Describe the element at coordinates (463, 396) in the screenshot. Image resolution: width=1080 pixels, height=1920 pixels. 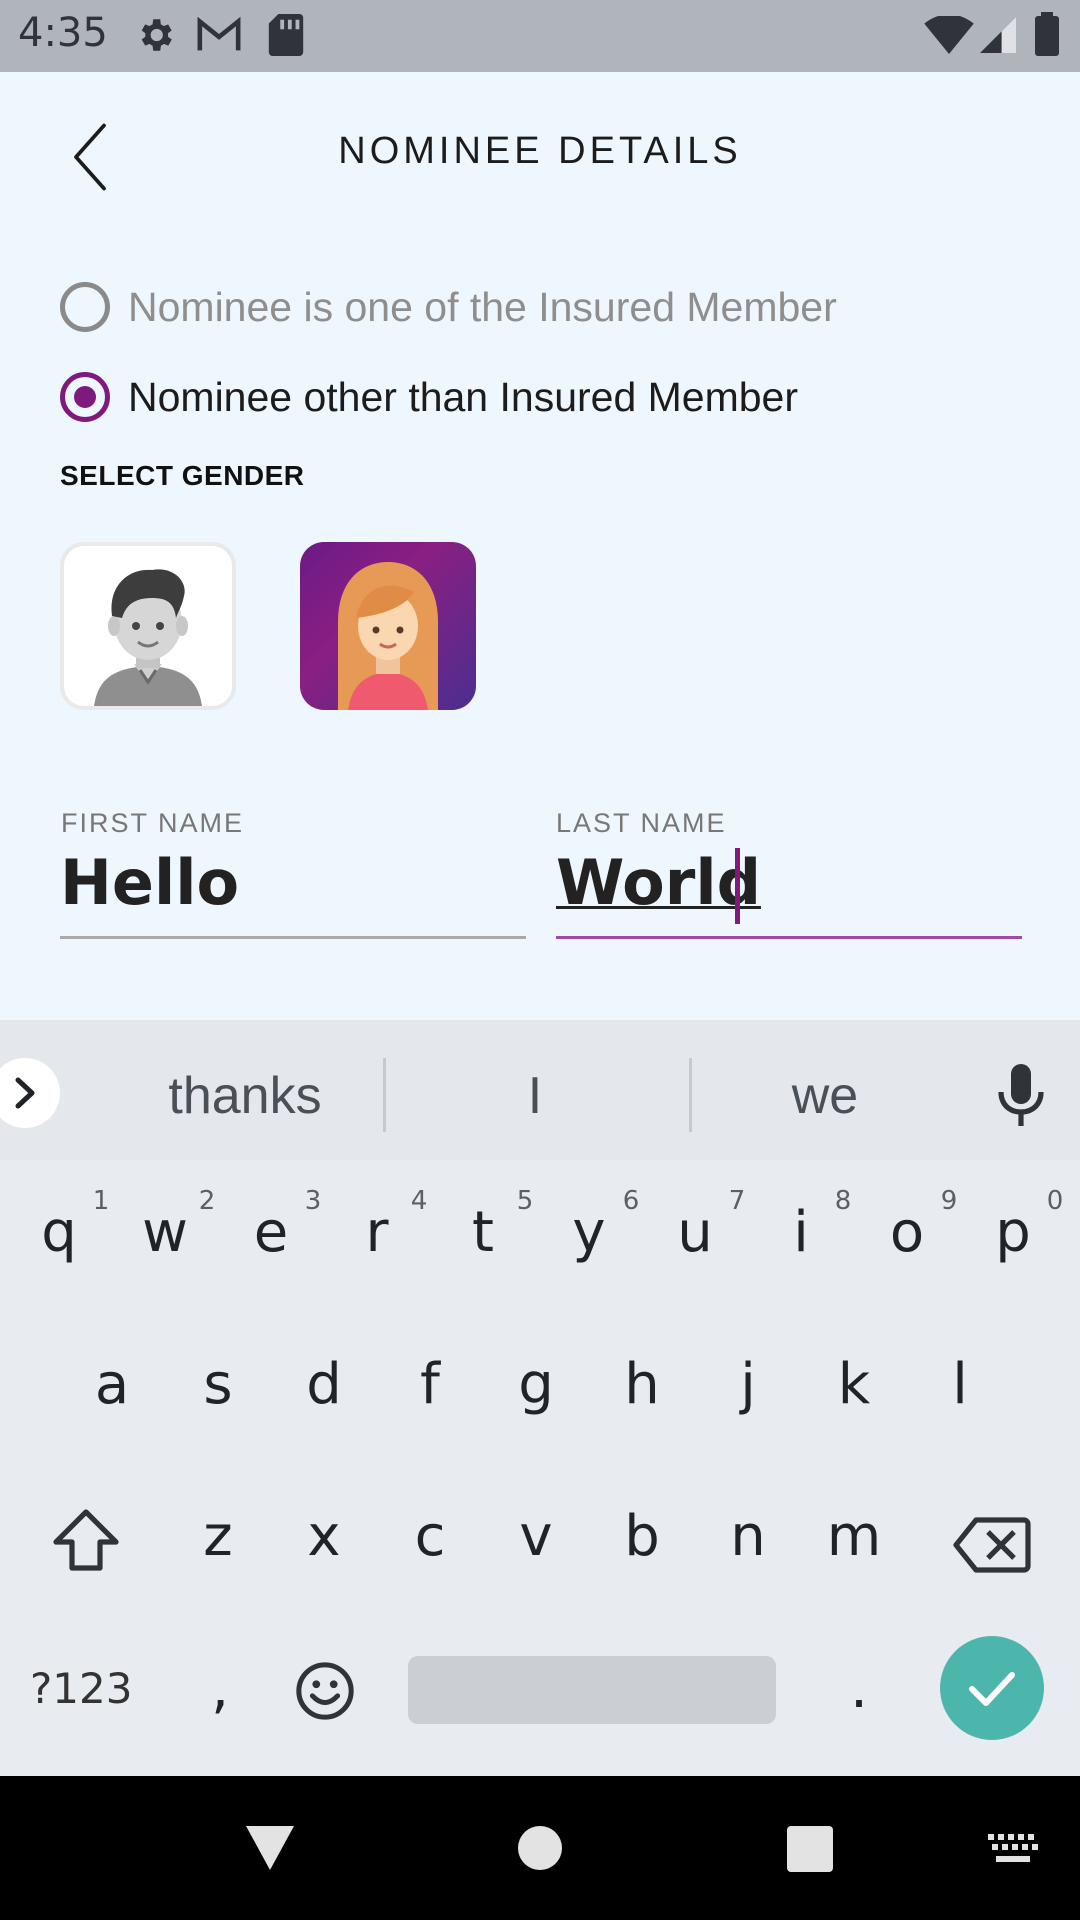
I see `radio-label: Nominee other than Insured Member` at that location.